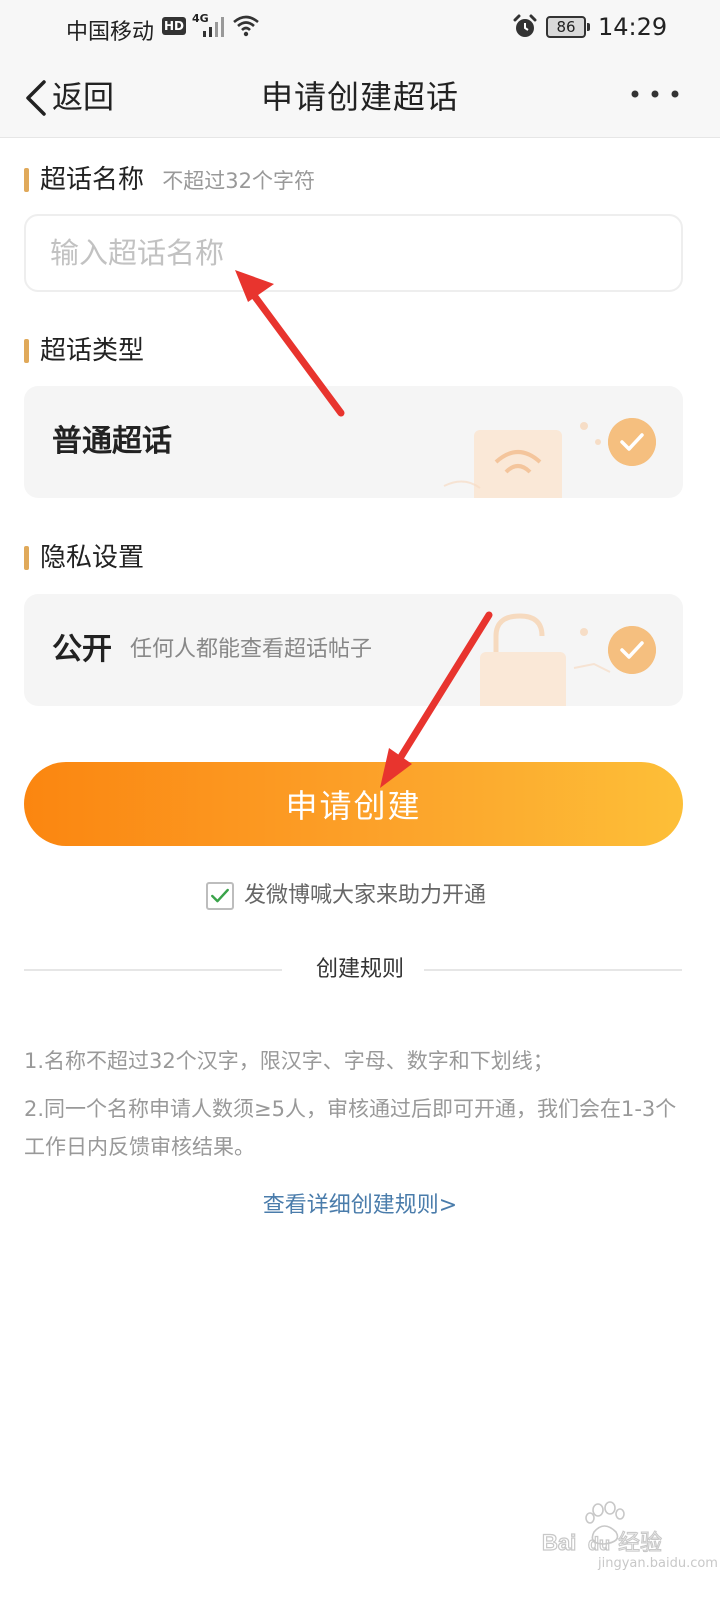  I want to click on privacy-section-label: 隐私设置, so click(92, 558).